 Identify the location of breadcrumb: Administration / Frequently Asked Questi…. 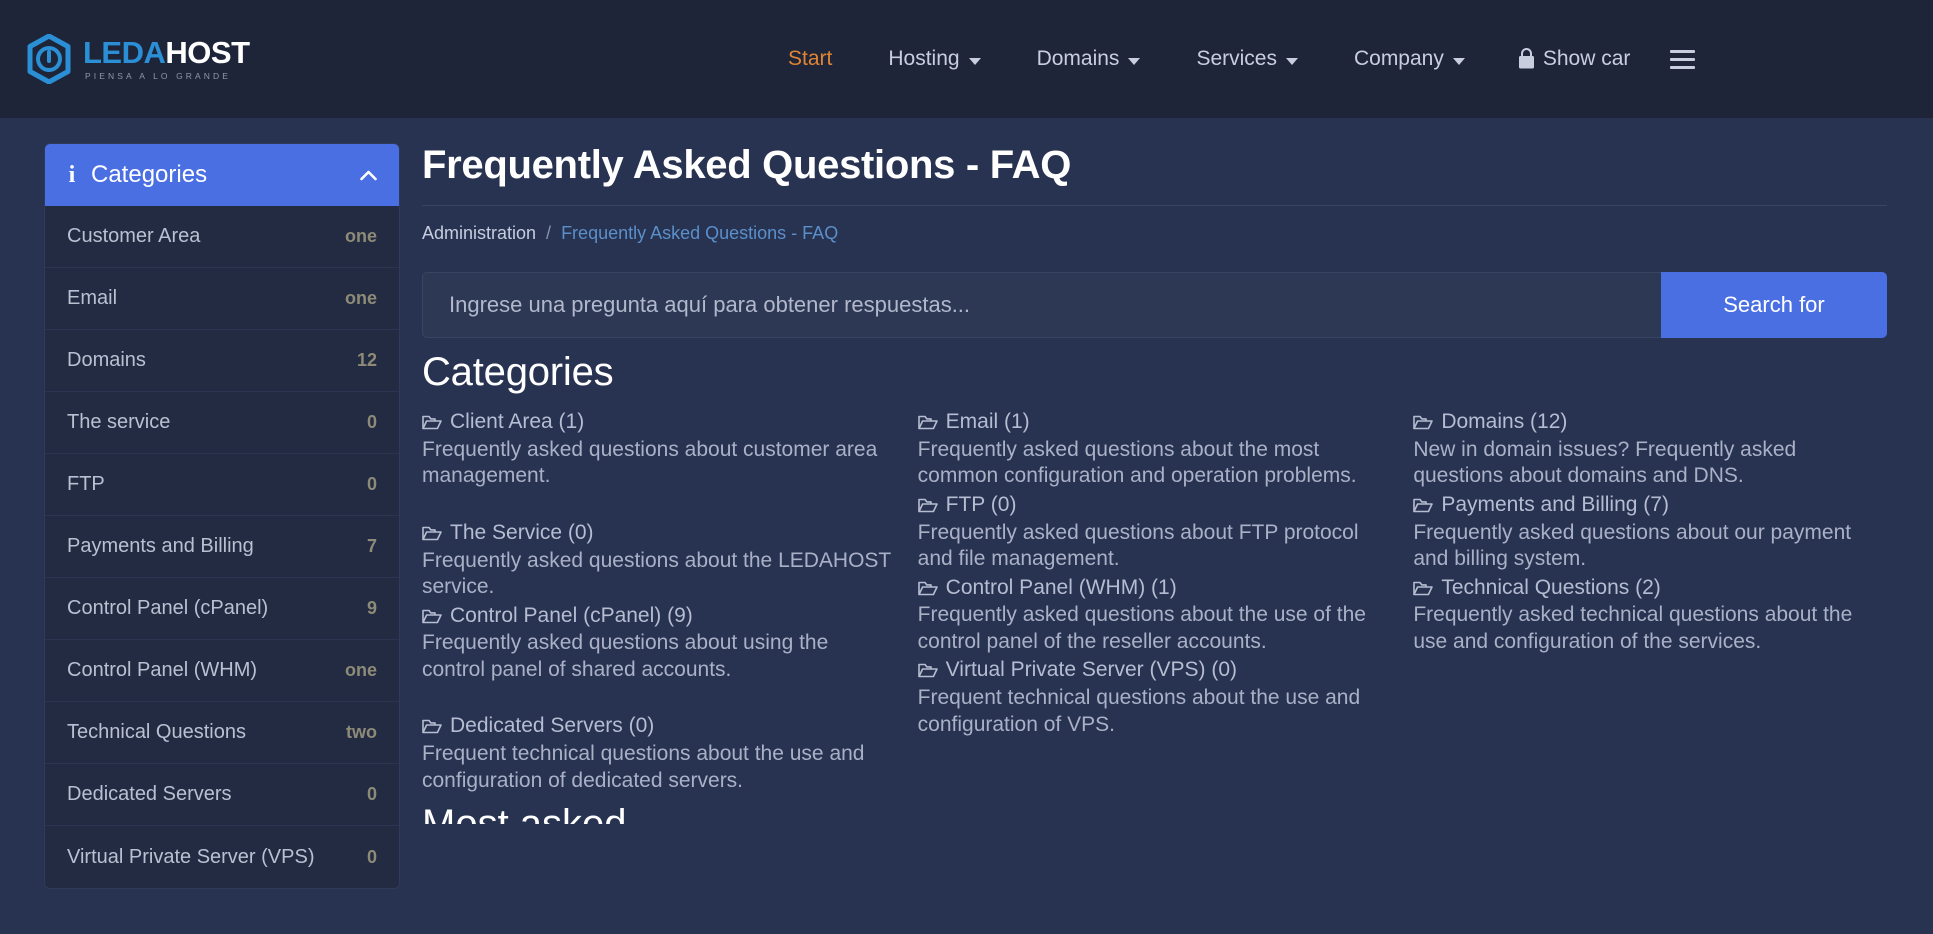
(1154, 224).